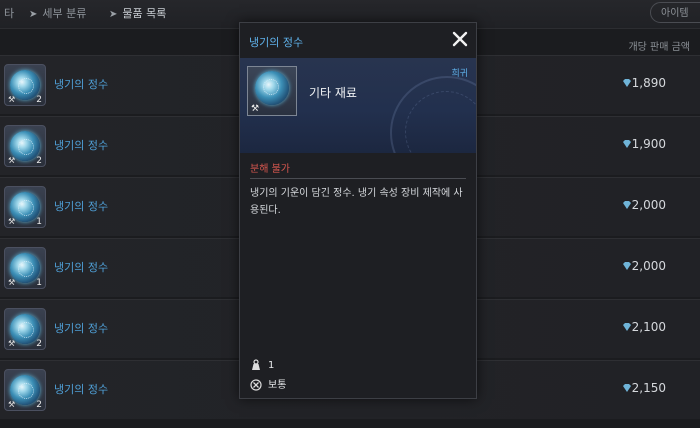 This screenshot has width=700, height=428. Describe the element at coordinates (268, 383) in the screenshot. I see `grade-stat: 보통` at that location.